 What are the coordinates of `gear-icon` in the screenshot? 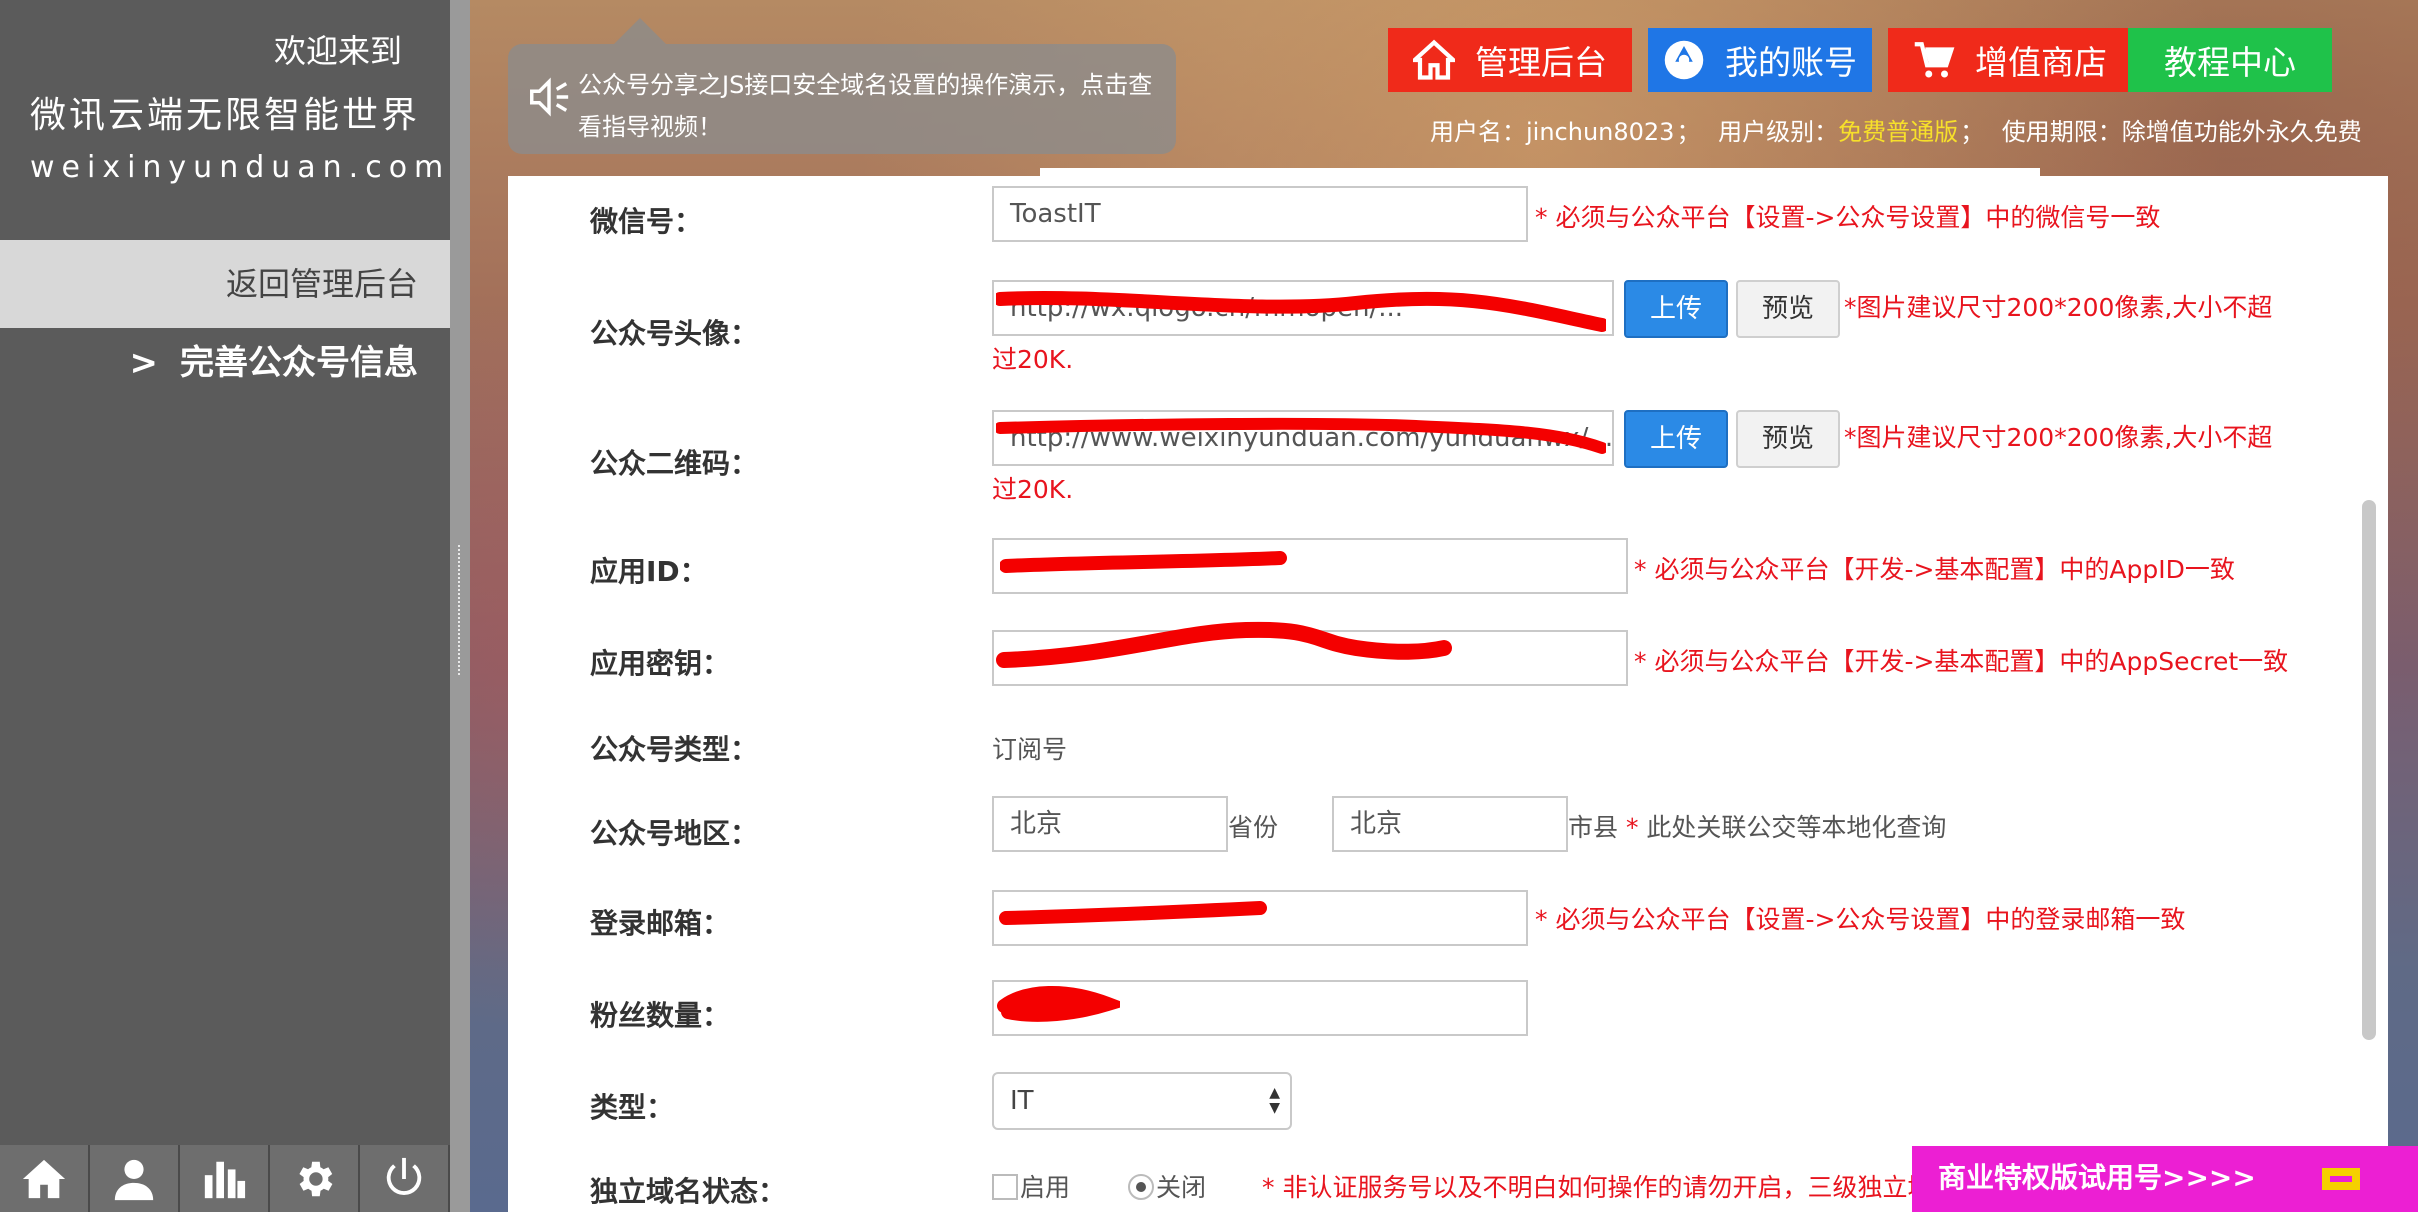 It's located at (316, 1178).